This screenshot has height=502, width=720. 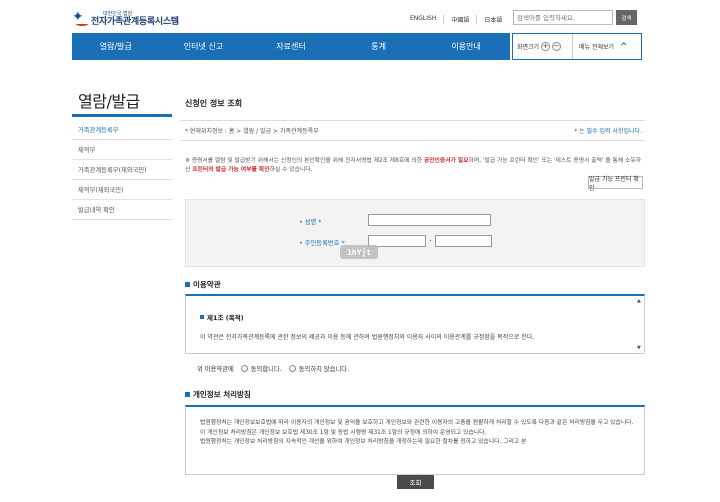 What do you see at coordinates (640, 324) in the screenshot?
I see `terms-scrollbar: ▲ ▼` at bounding box center [640, 324].